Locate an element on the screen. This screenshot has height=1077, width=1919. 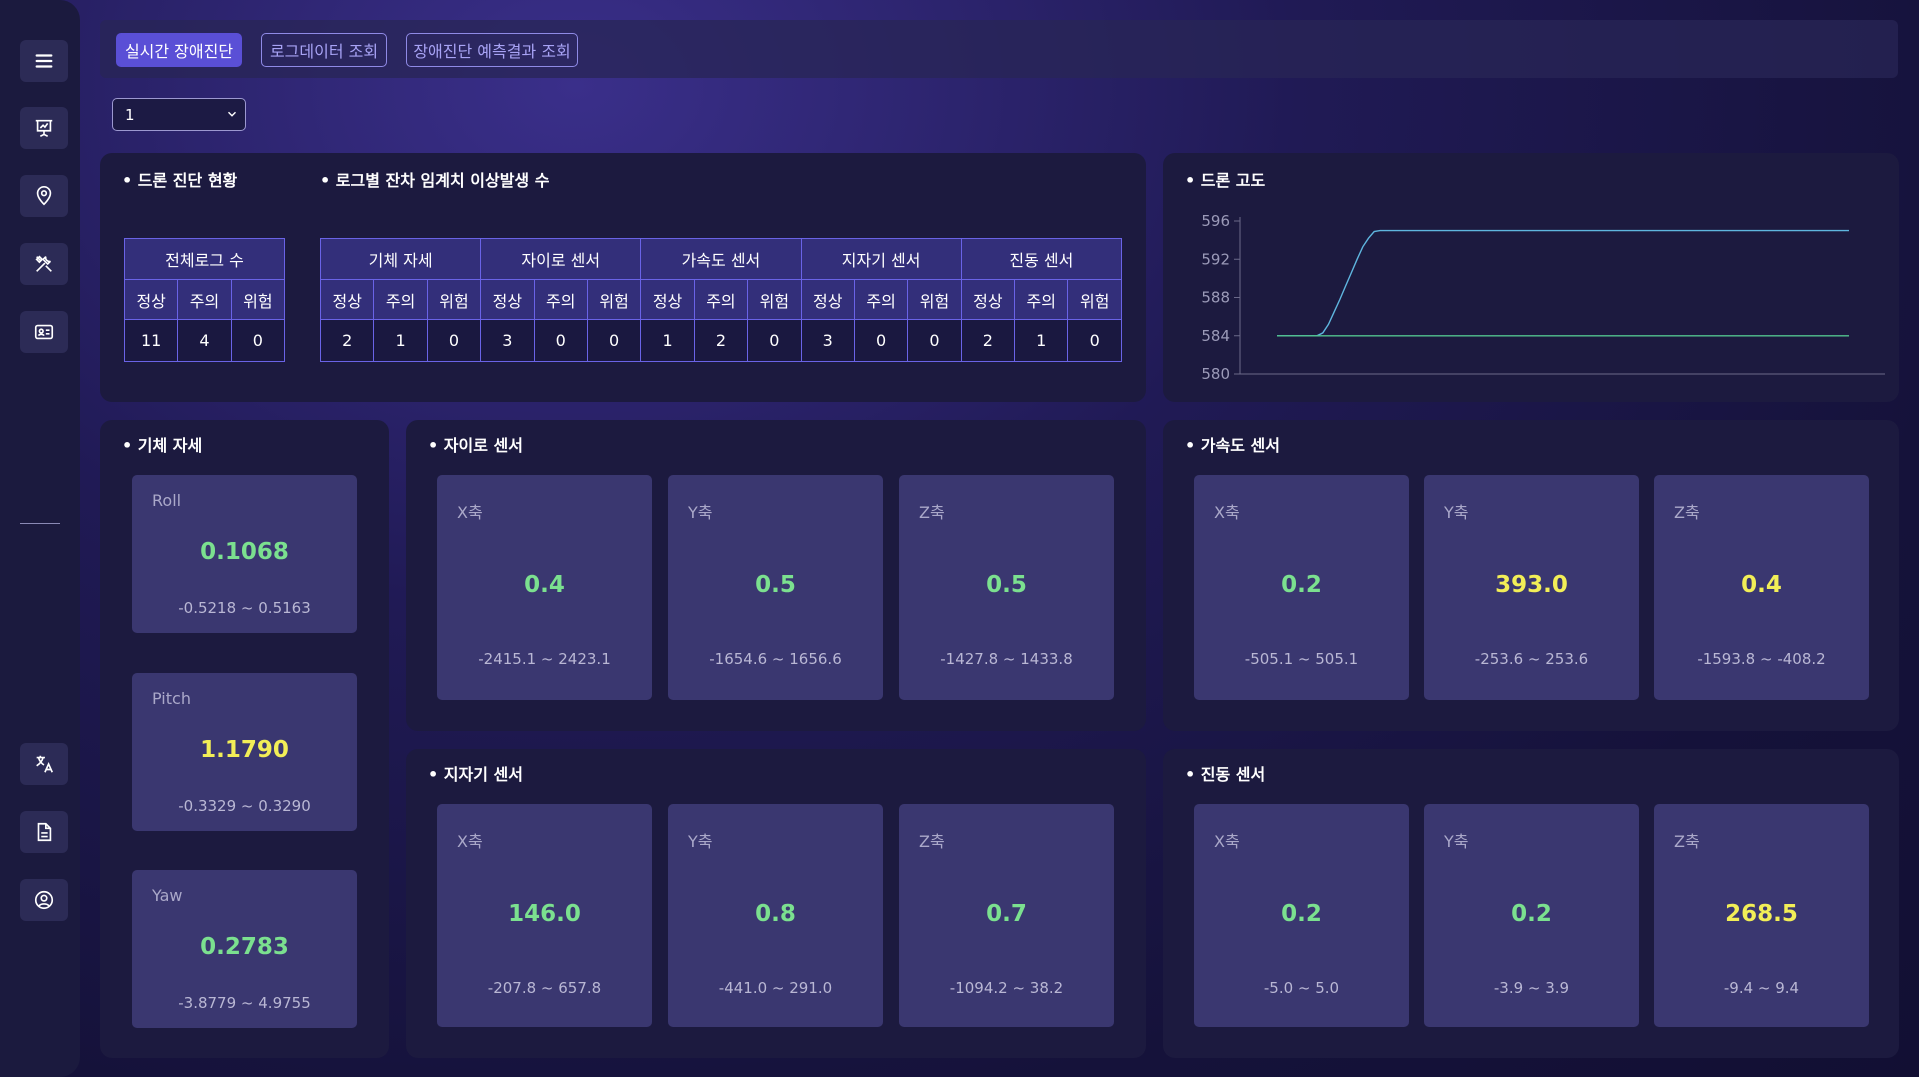
y-tick-label: 580 is located at coordinates (1215, 374).